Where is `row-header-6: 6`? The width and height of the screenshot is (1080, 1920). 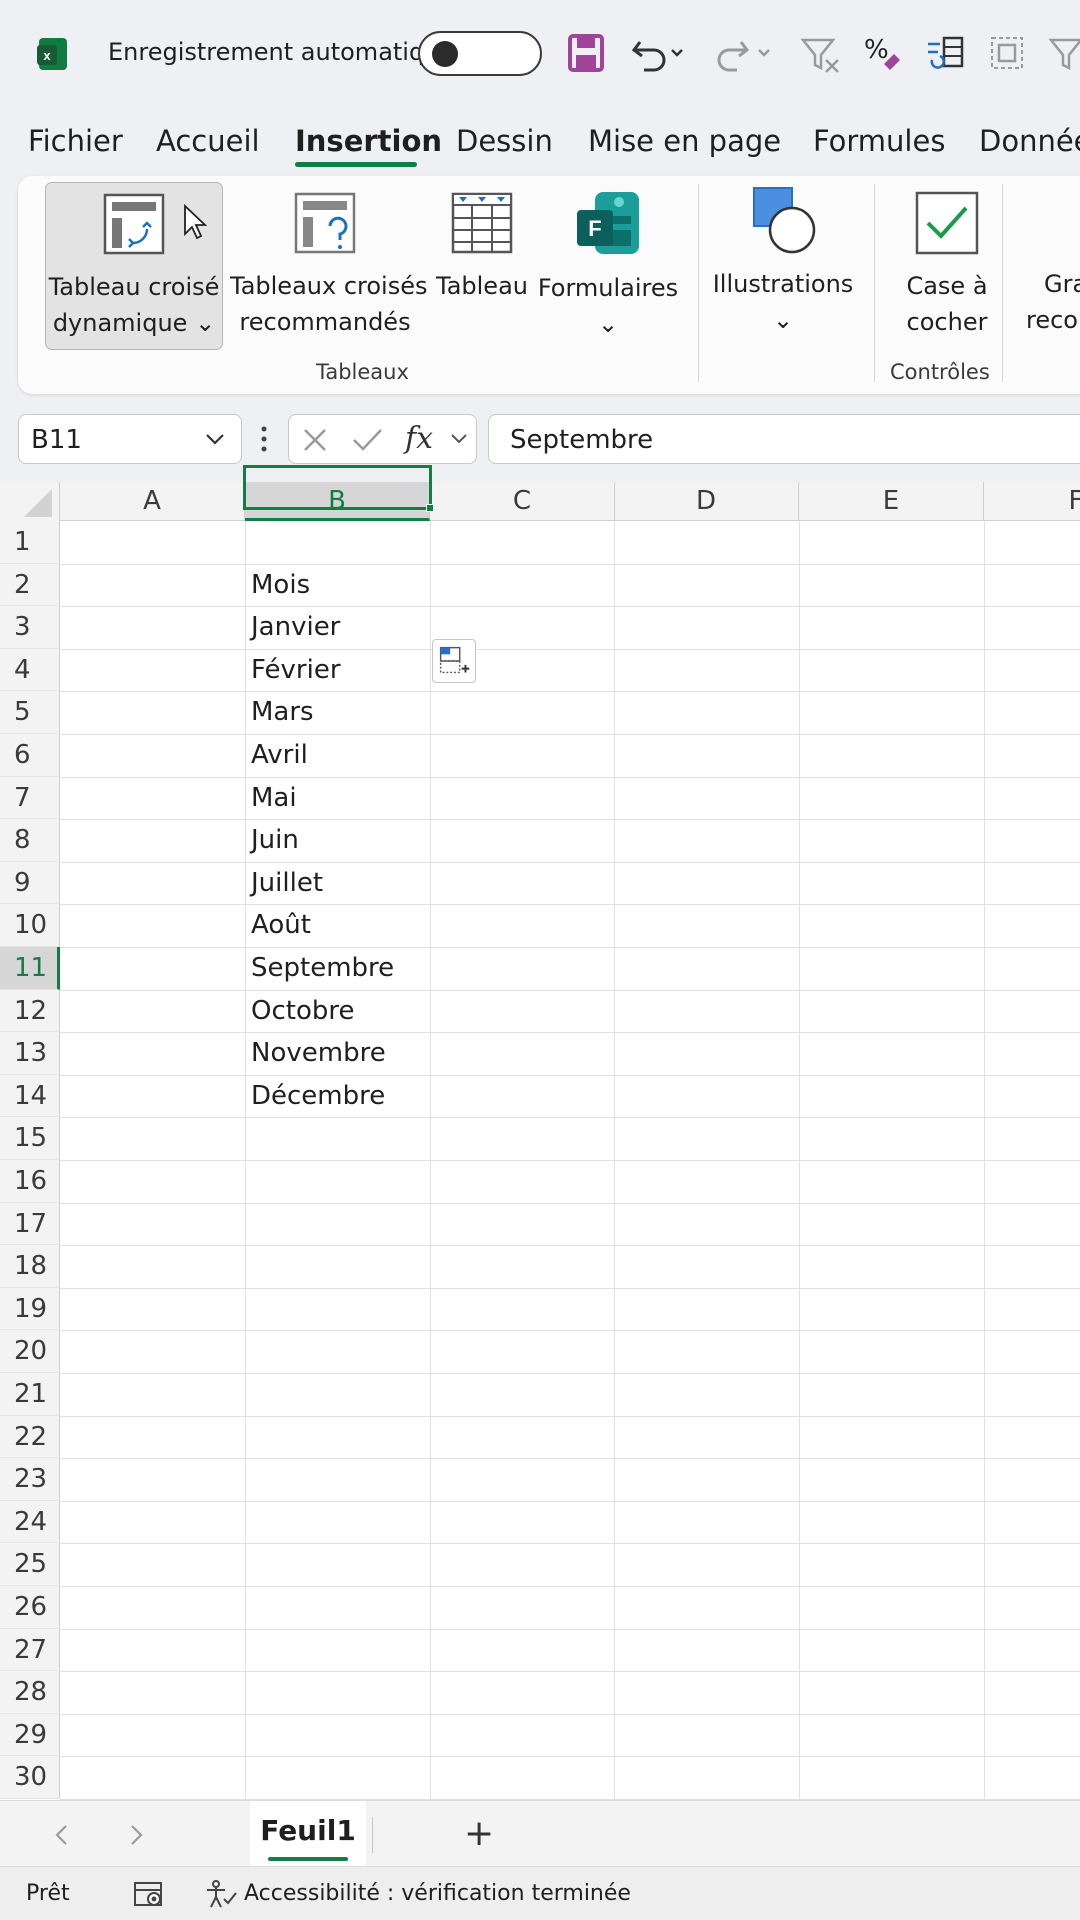 row-header-6: 6 is located at coordinates (30, 755).